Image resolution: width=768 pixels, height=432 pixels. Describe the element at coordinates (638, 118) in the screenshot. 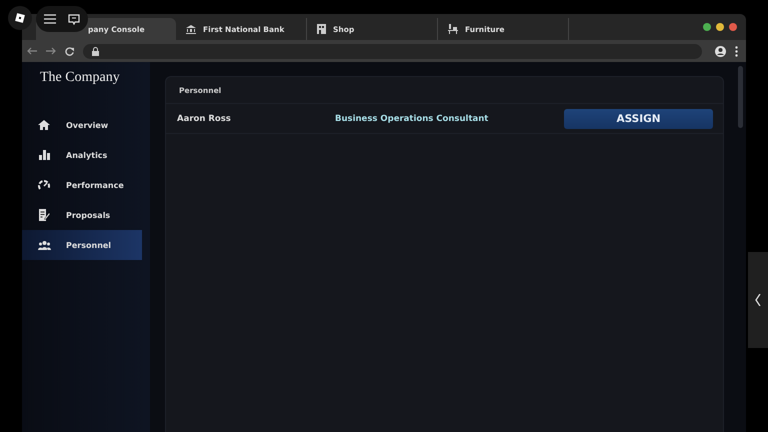

I see `assign-button: ASSIGN` at that location.